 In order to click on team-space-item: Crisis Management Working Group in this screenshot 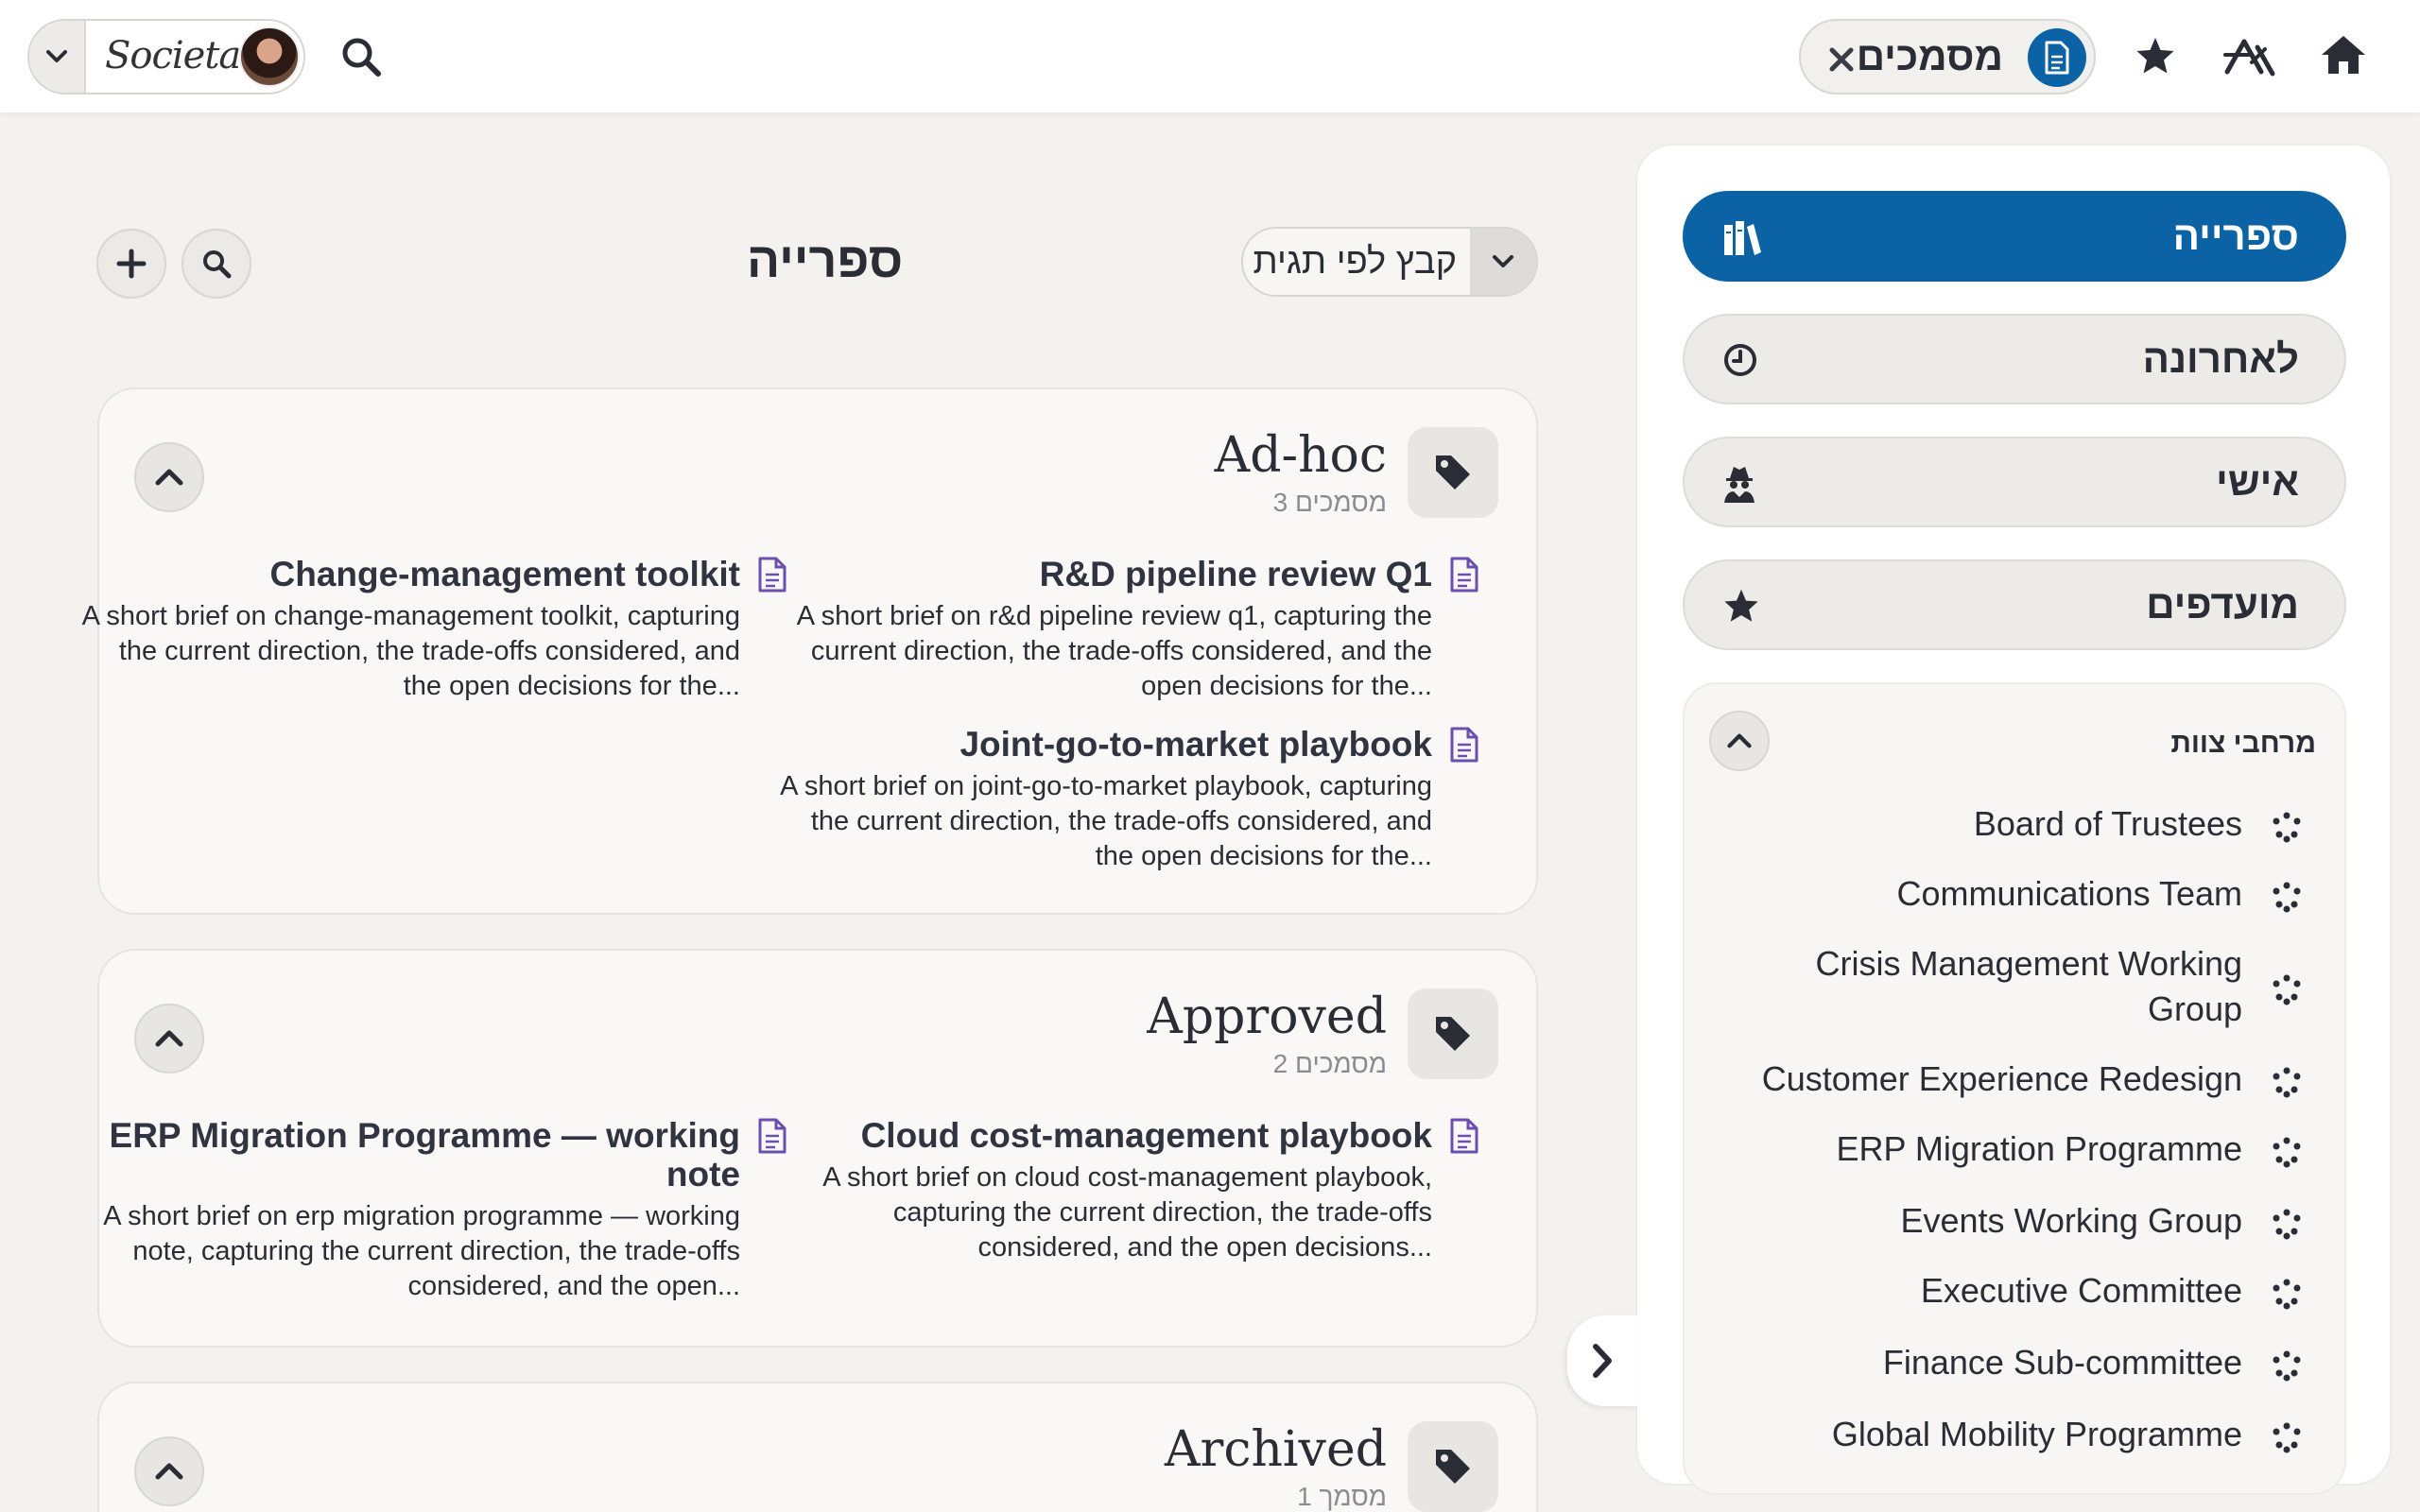, I will do `click(2023, 986)`.